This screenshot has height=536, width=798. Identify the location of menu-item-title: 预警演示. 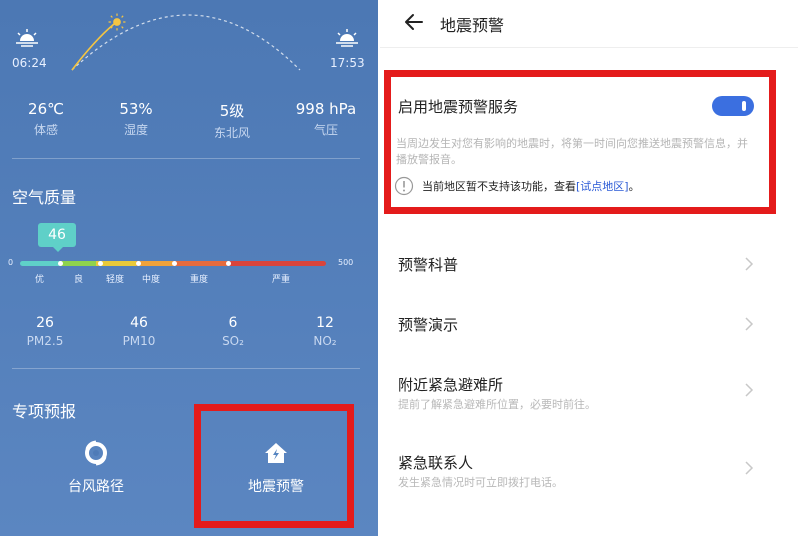
(428, 325).